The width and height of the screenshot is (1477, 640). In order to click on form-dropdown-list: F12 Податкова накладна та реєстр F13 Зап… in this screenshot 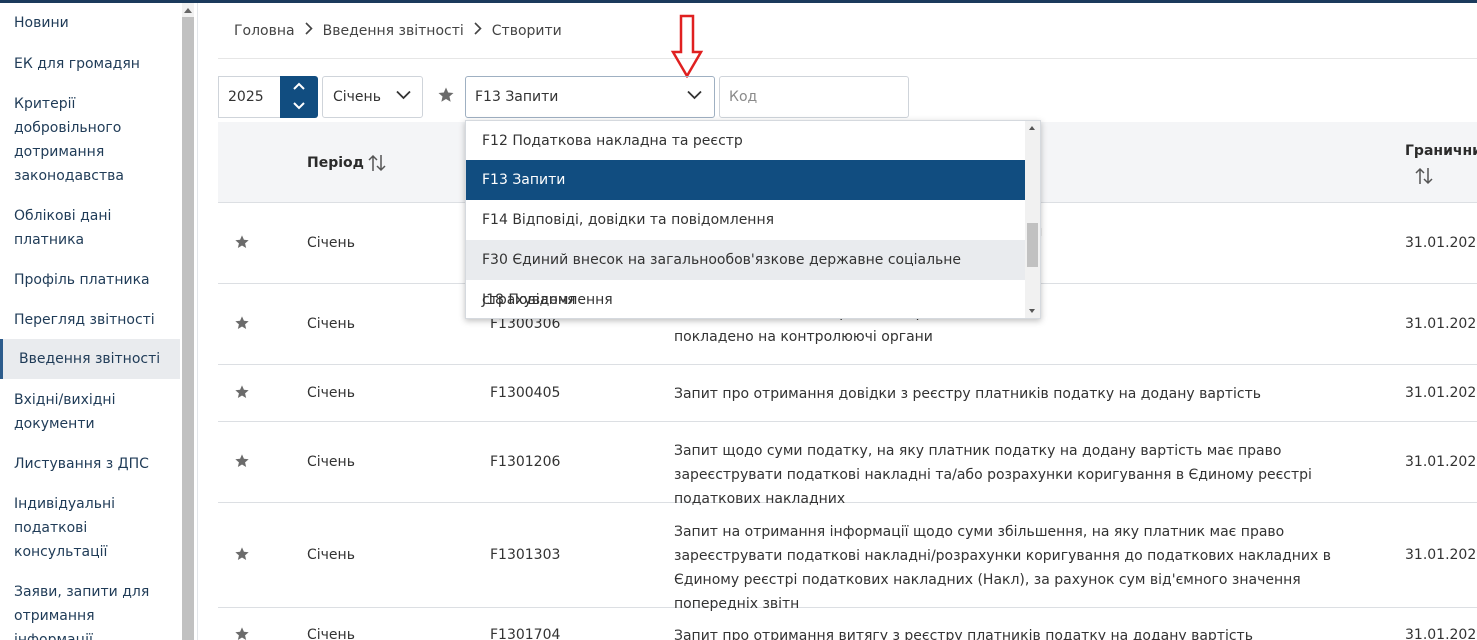, I will do `click(753, 219)`.